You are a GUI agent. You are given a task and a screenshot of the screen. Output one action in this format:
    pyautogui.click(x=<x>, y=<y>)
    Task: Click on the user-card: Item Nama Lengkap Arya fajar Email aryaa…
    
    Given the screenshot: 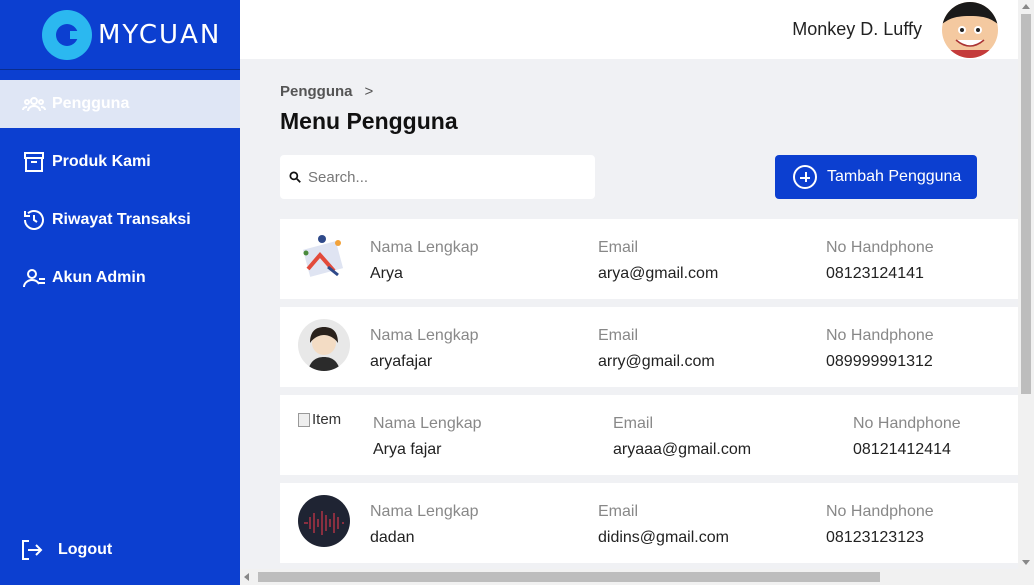 What is the action you would take?
    pyautogui.click(x=649, y=435)
    